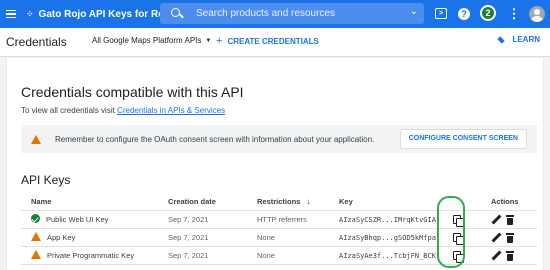  Describe the element at coordinates (208, 40) in the screenshot. I see `chevron-down-icon: ▼` at that location.